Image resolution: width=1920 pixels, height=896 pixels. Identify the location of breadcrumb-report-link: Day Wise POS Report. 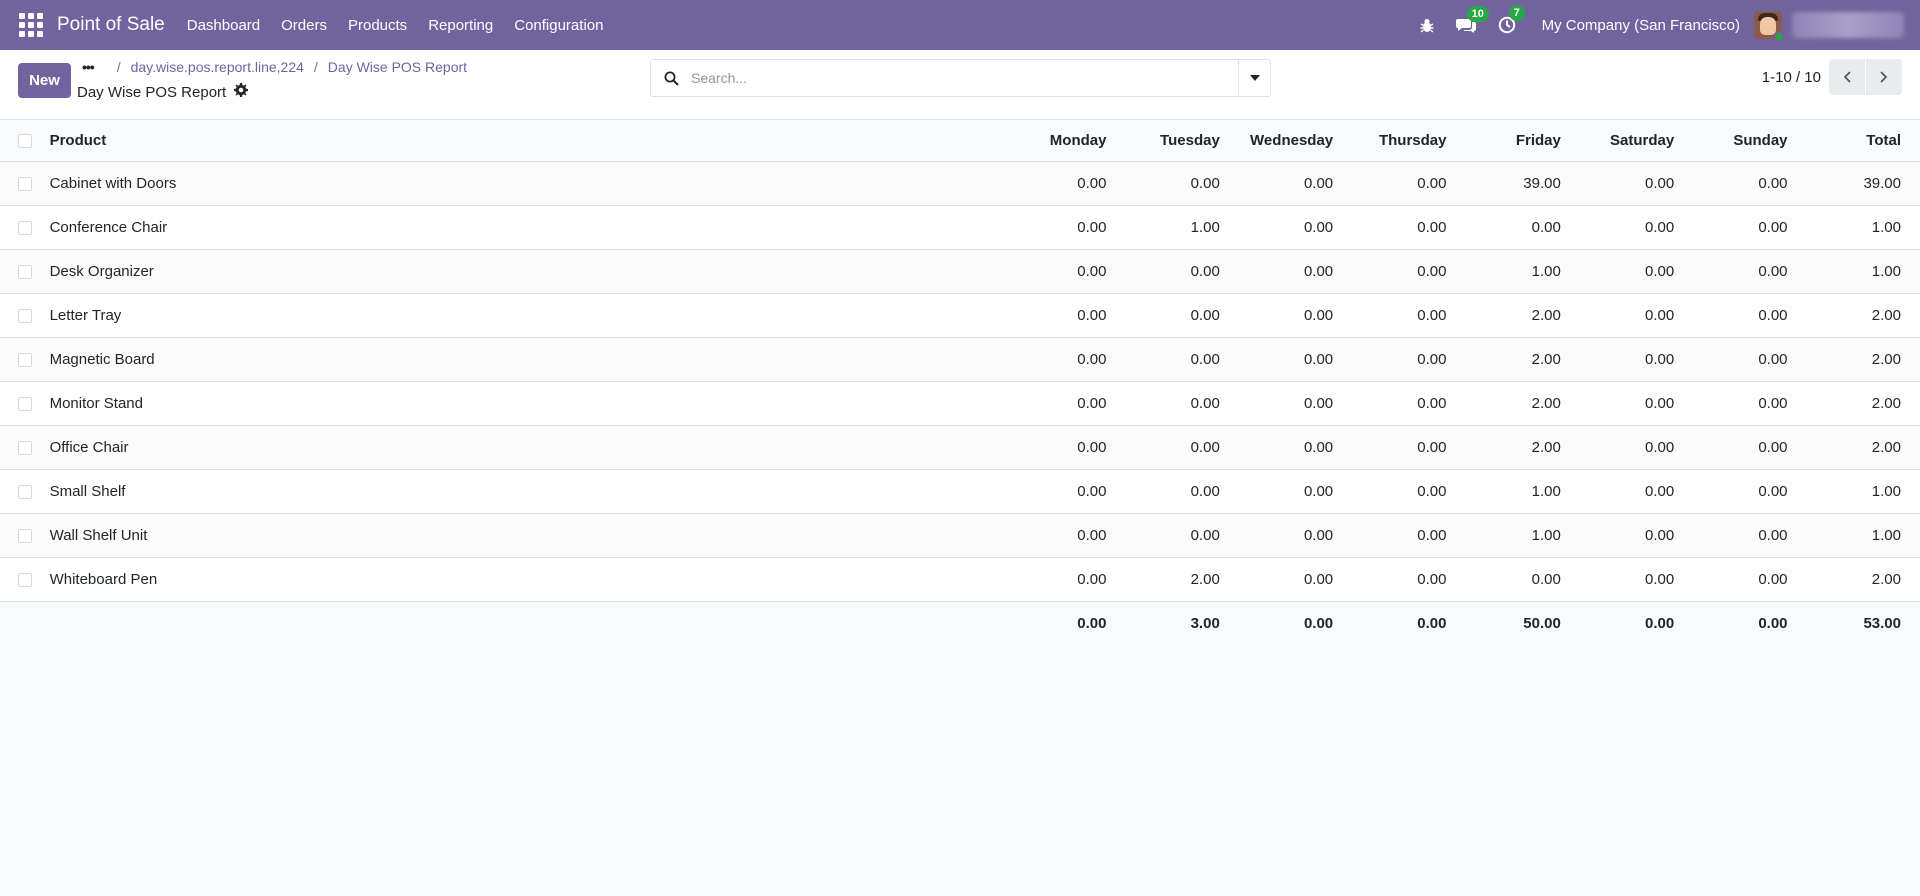
(397, 67).